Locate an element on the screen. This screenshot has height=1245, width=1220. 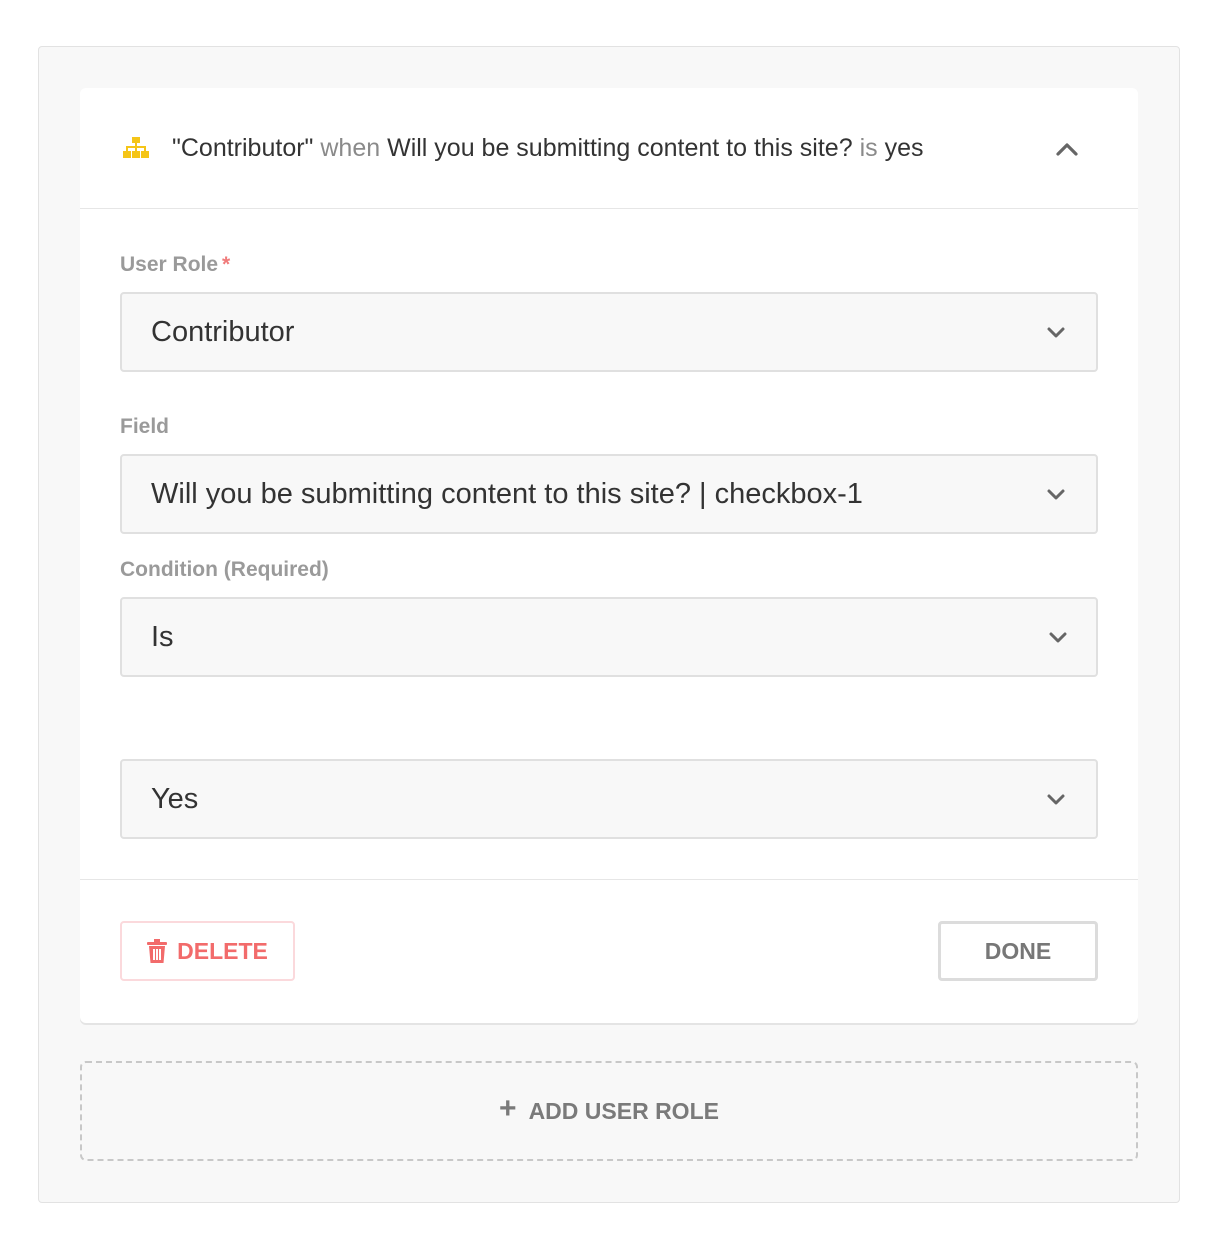
add-user-role-button: + ADD USER ROLE is located at coordinates (609, 1111).